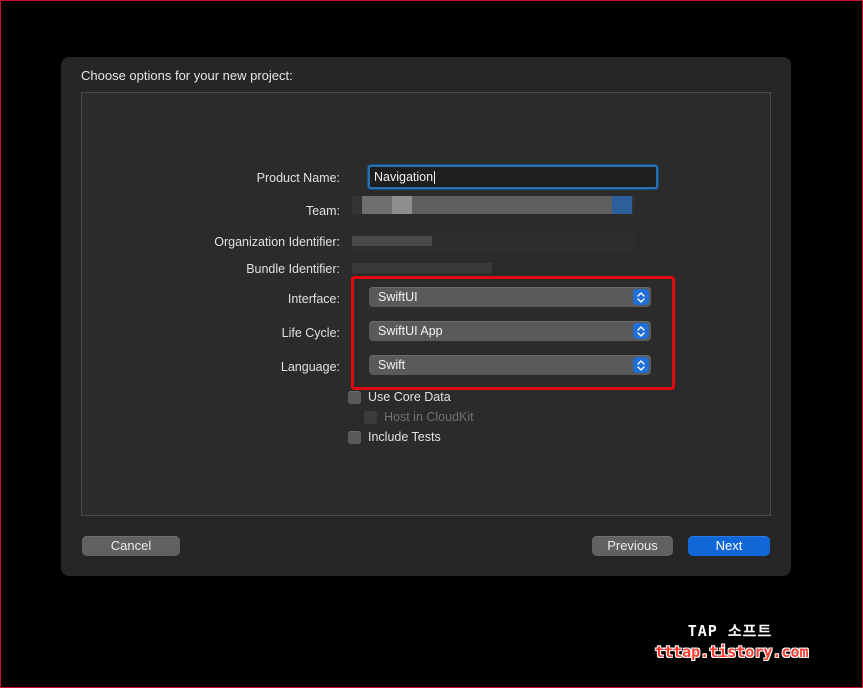 The image size is (863, 688). What do you see at coordinates (730, 631) in the screenshot?
I see `watermark-brand: TAP 소프트` at bounding box center [730, 631].